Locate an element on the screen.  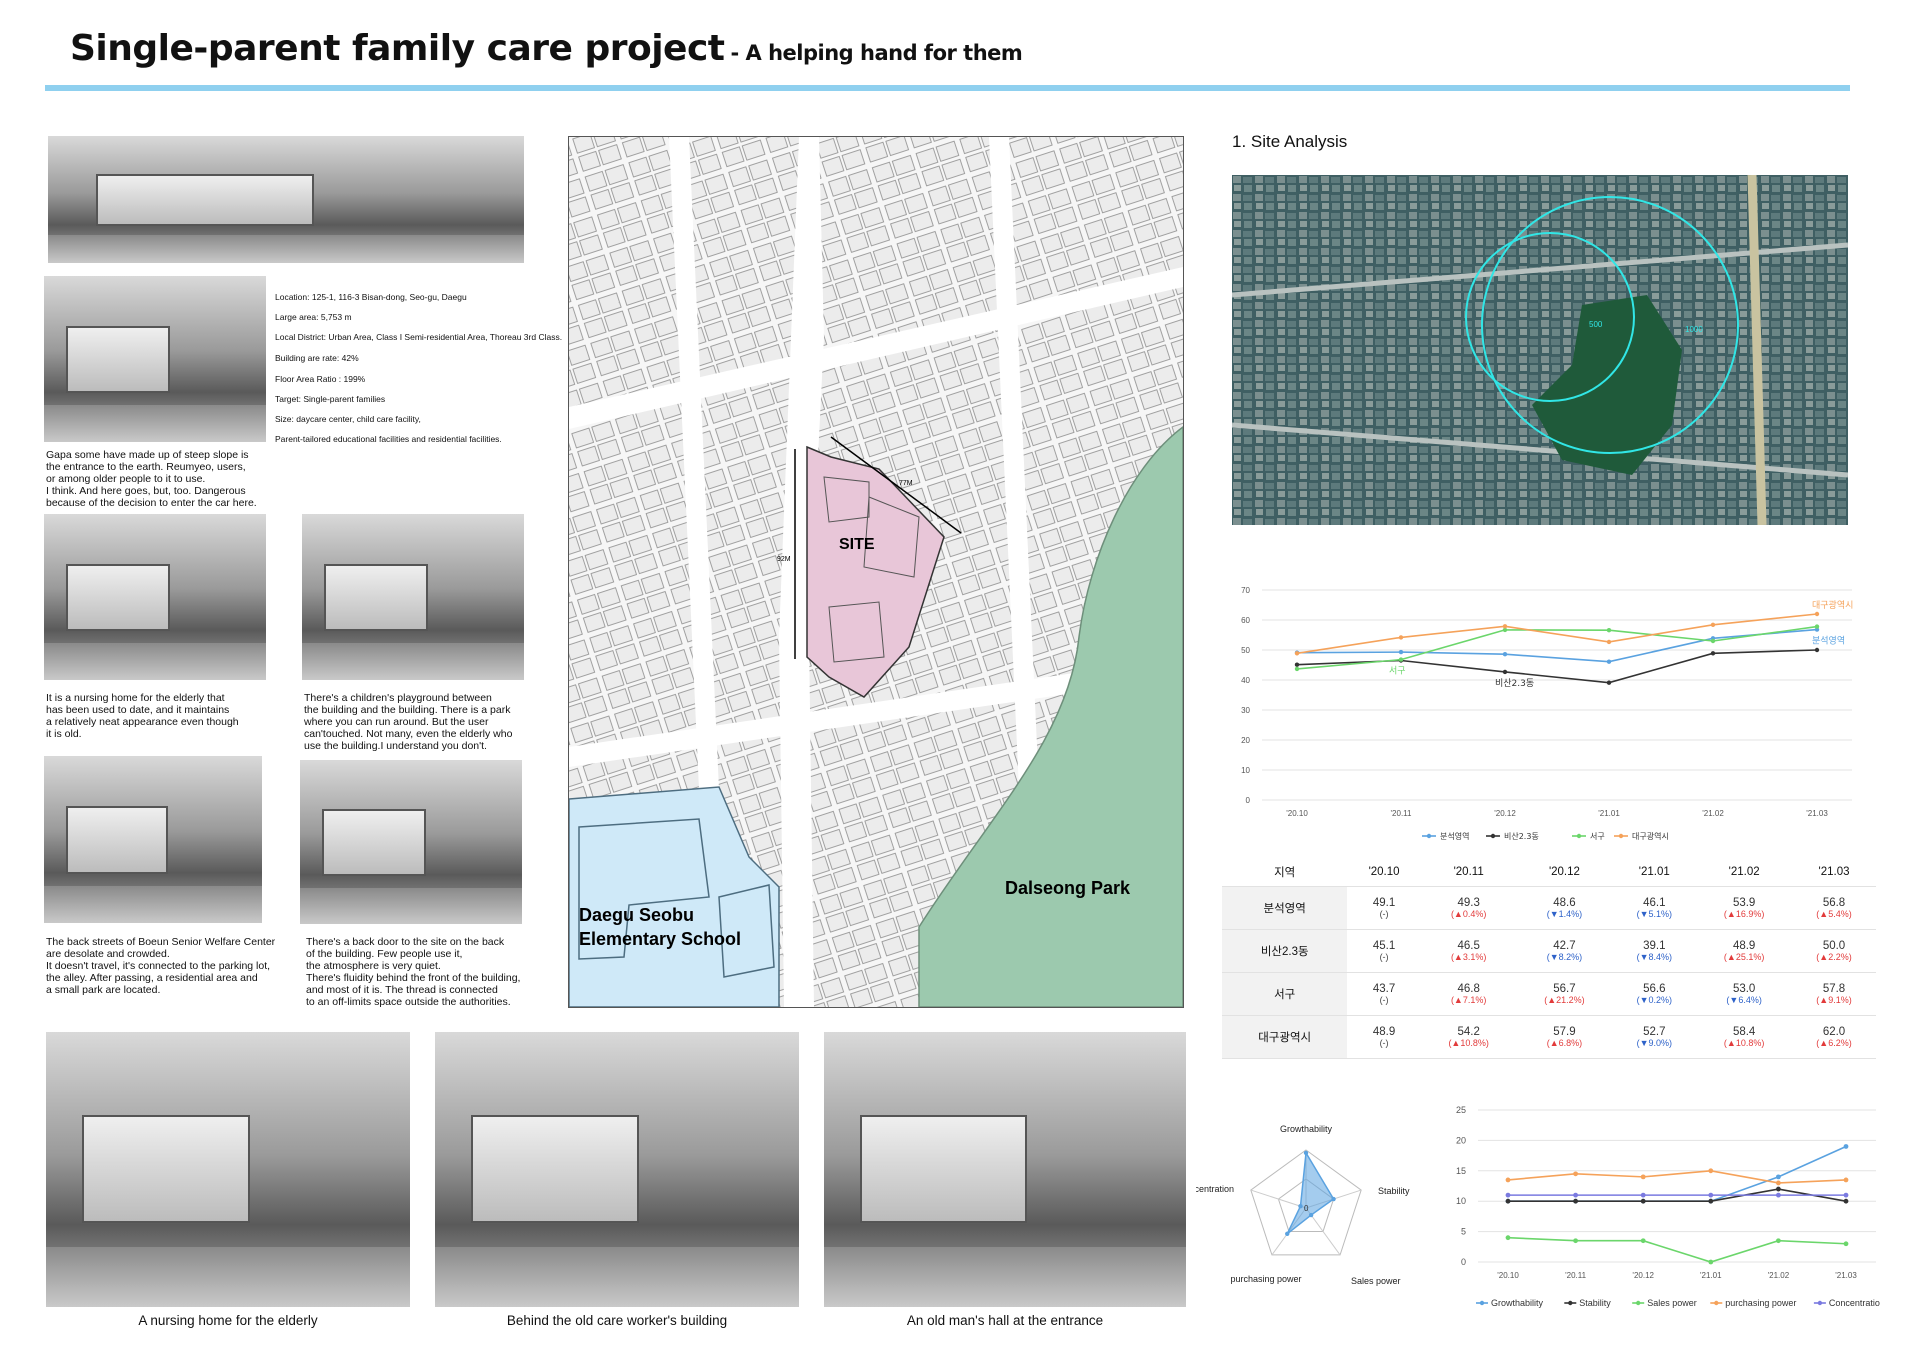
cell-value: 54.2 is located at coordinates (1468, 1032).